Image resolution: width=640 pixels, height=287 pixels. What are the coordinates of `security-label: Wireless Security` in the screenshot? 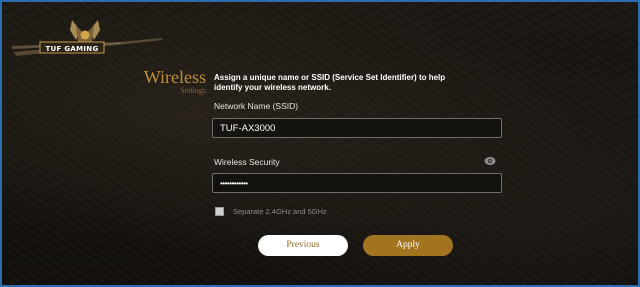 It's located at (247, 162).